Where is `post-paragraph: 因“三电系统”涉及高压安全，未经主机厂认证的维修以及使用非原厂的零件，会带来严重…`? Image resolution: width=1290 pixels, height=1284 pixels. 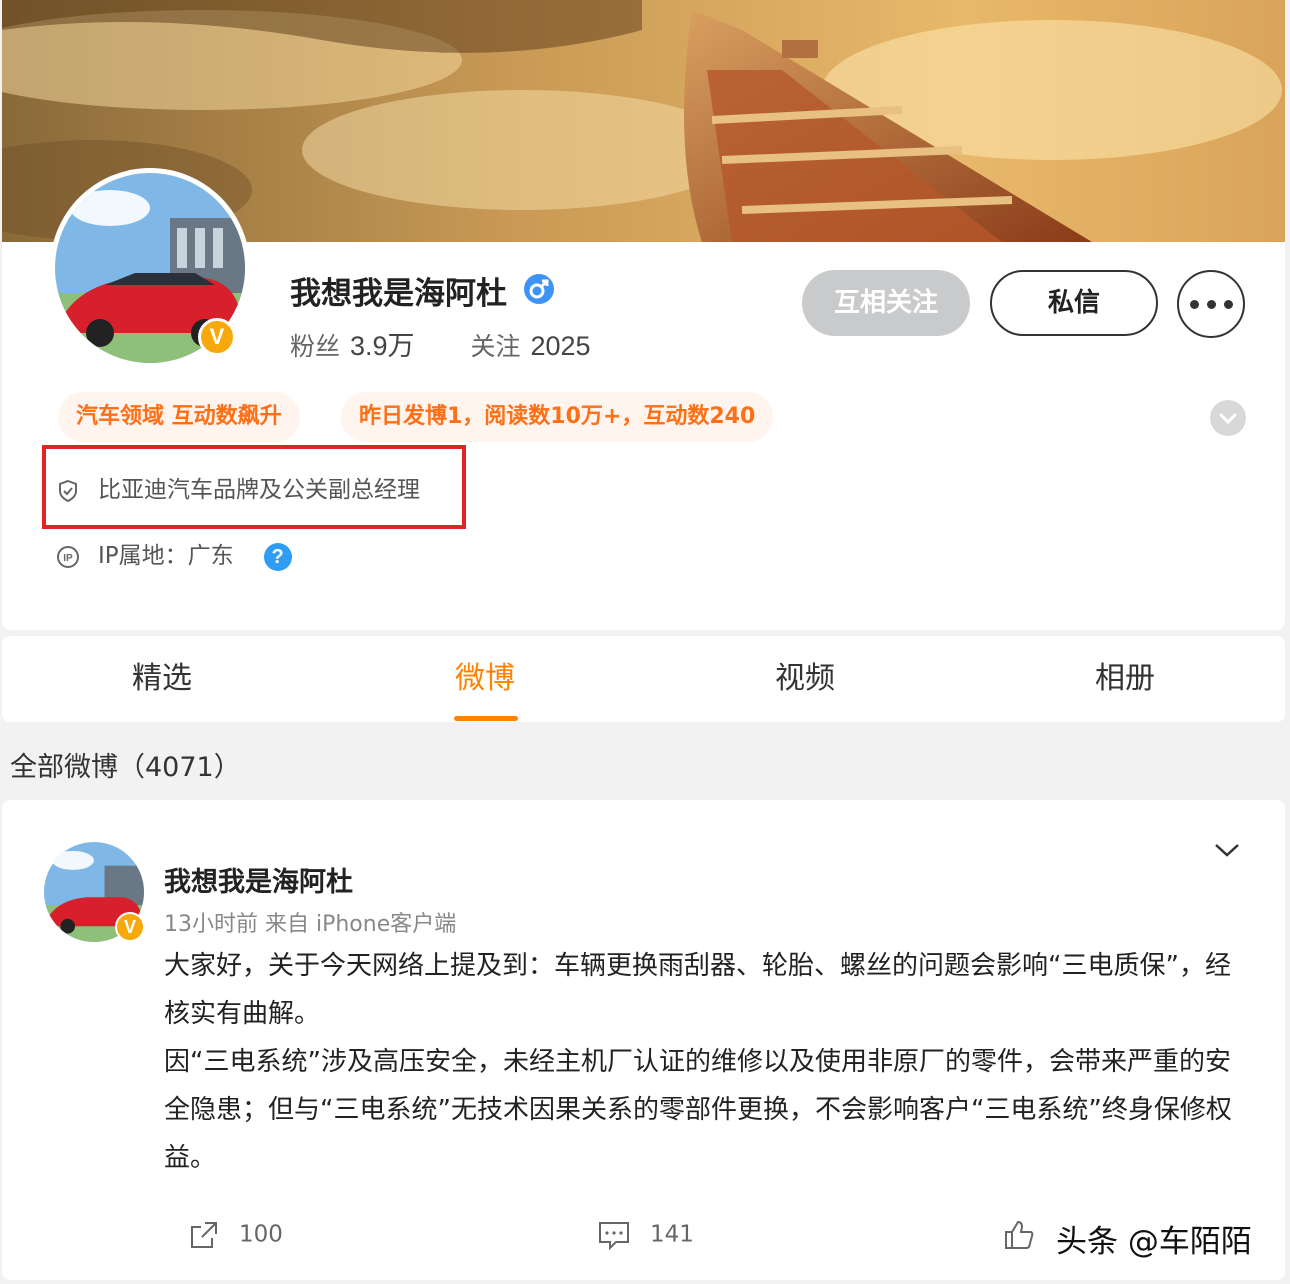
post-paragraph: 因“三电系统”涉及高压安全，未经主机厂认证的维修以及使用非原厂的零件，会带来严重… is located at coordinates (698, 1110).